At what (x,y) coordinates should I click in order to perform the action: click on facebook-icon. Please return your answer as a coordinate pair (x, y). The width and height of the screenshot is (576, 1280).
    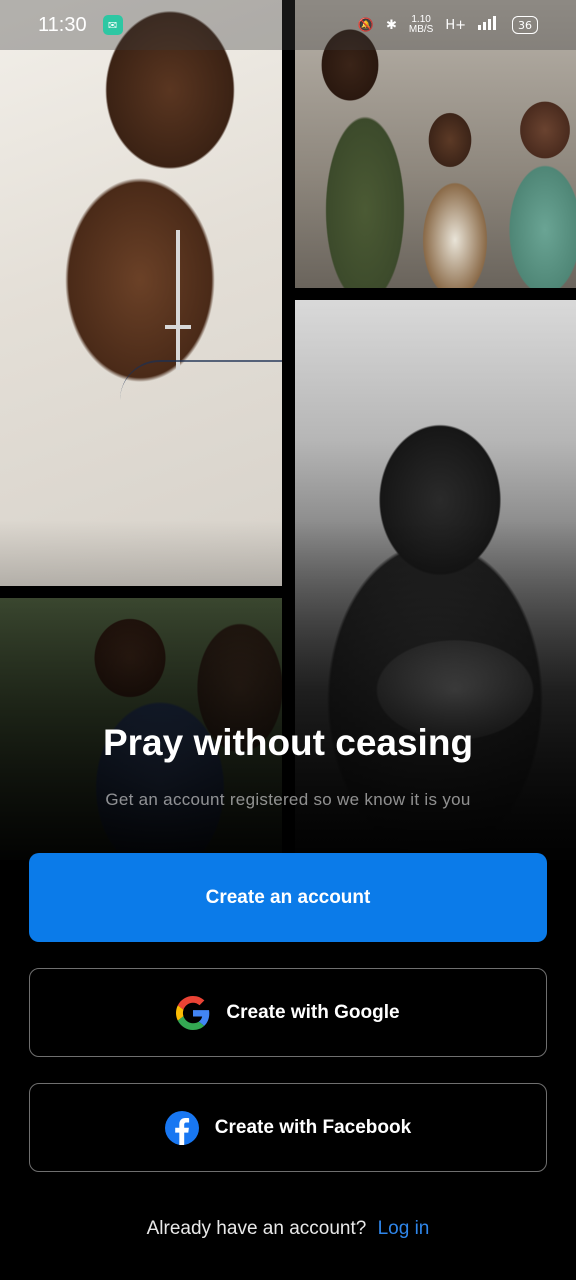
    Looking at the image, I should click on (181, 1127).